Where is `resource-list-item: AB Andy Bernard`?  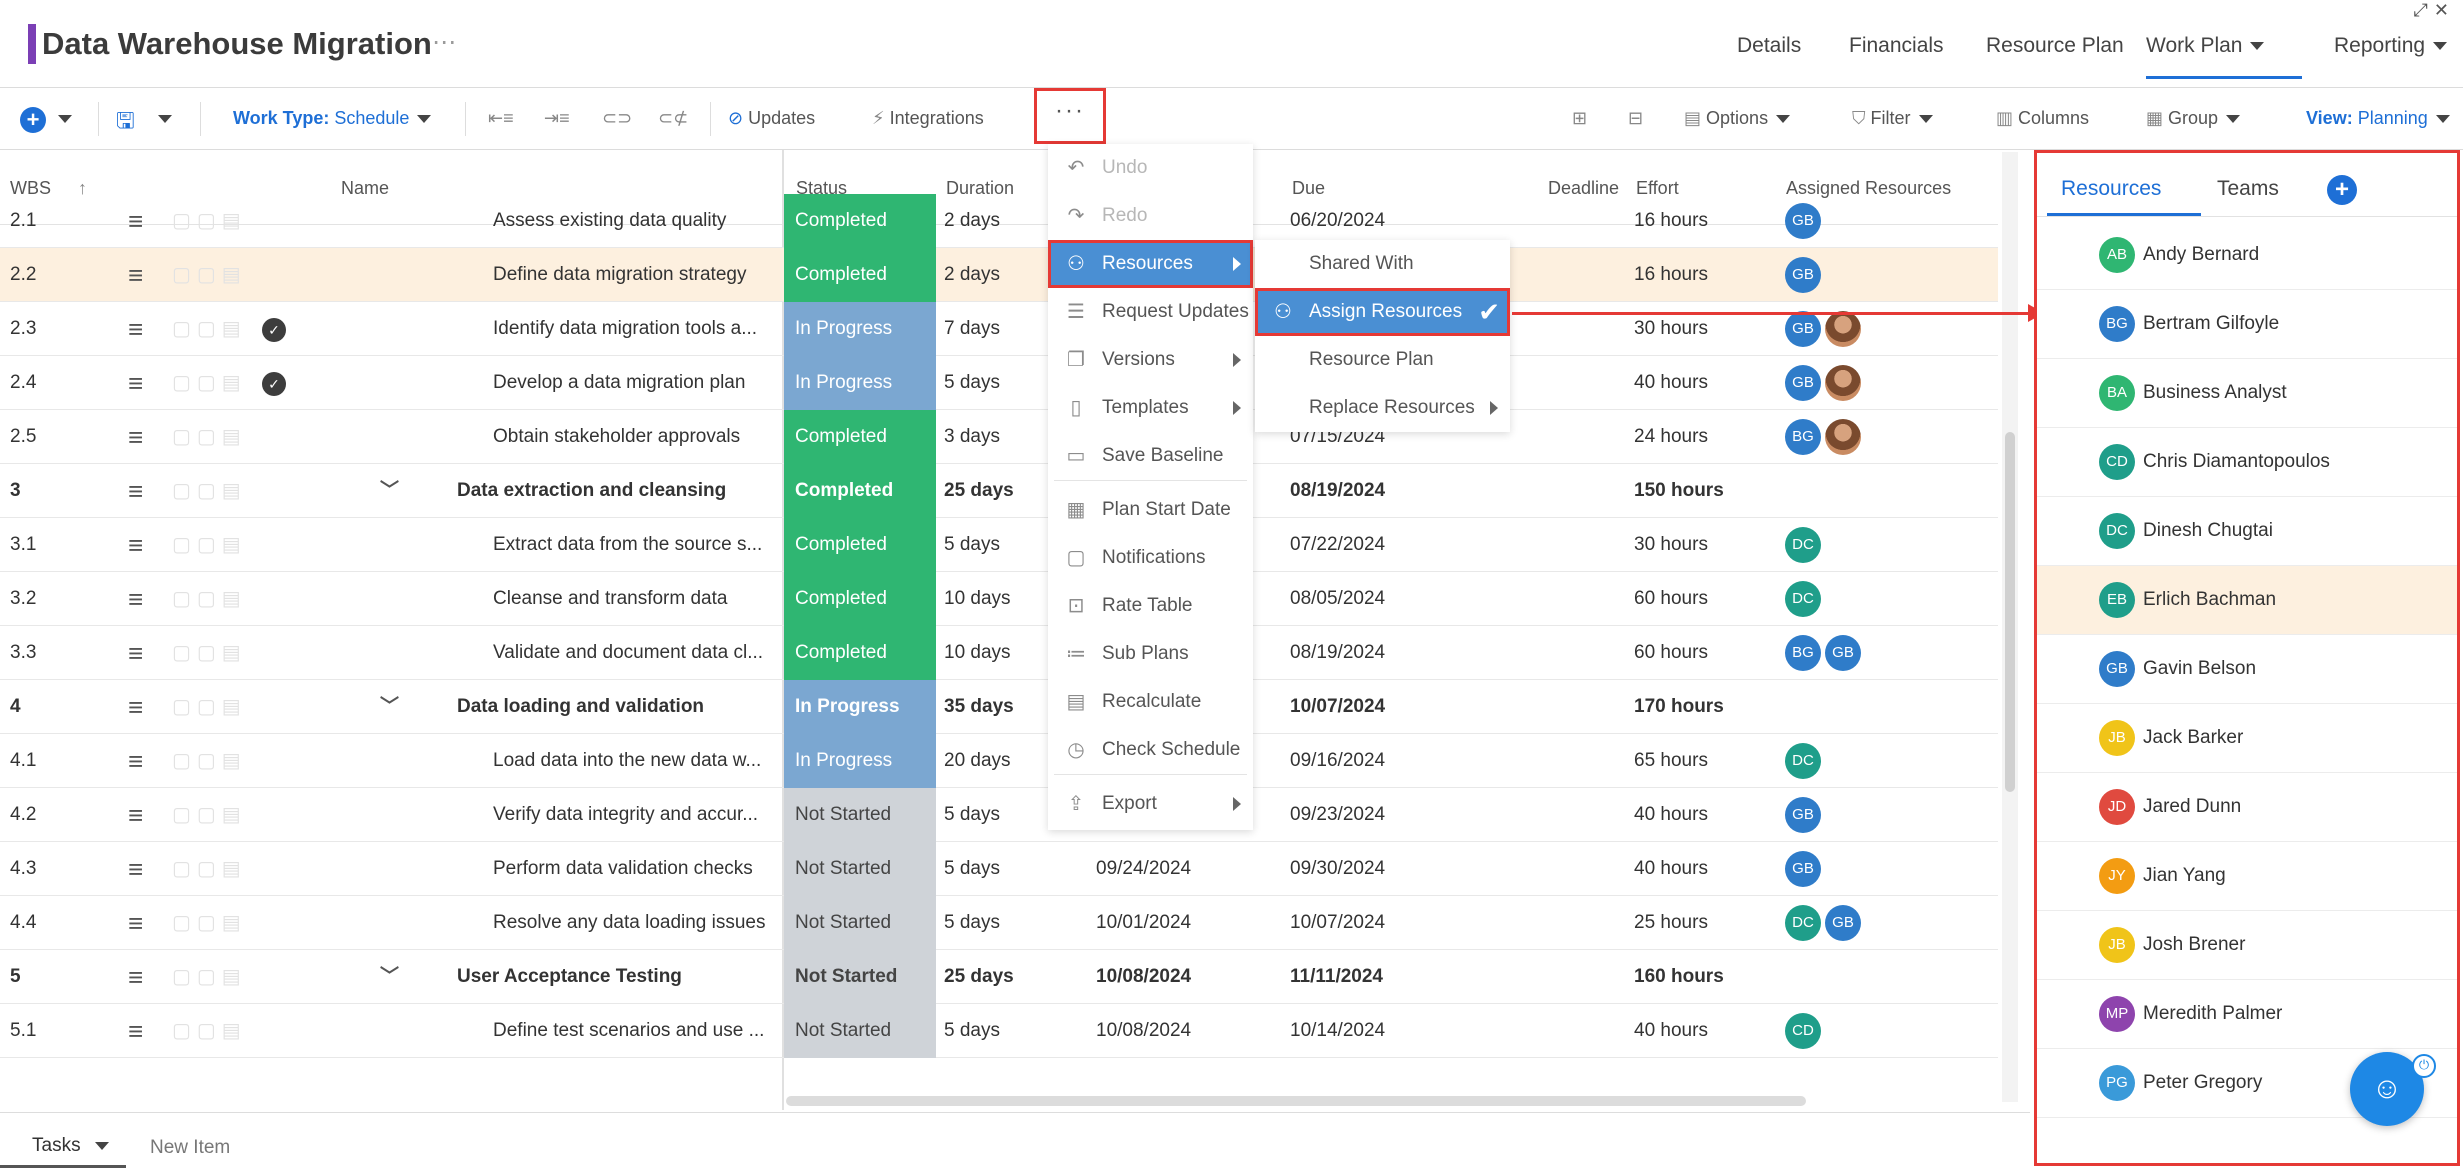
resource-list-item: AB Andy Bernard is located at coordinates (2247, 255).